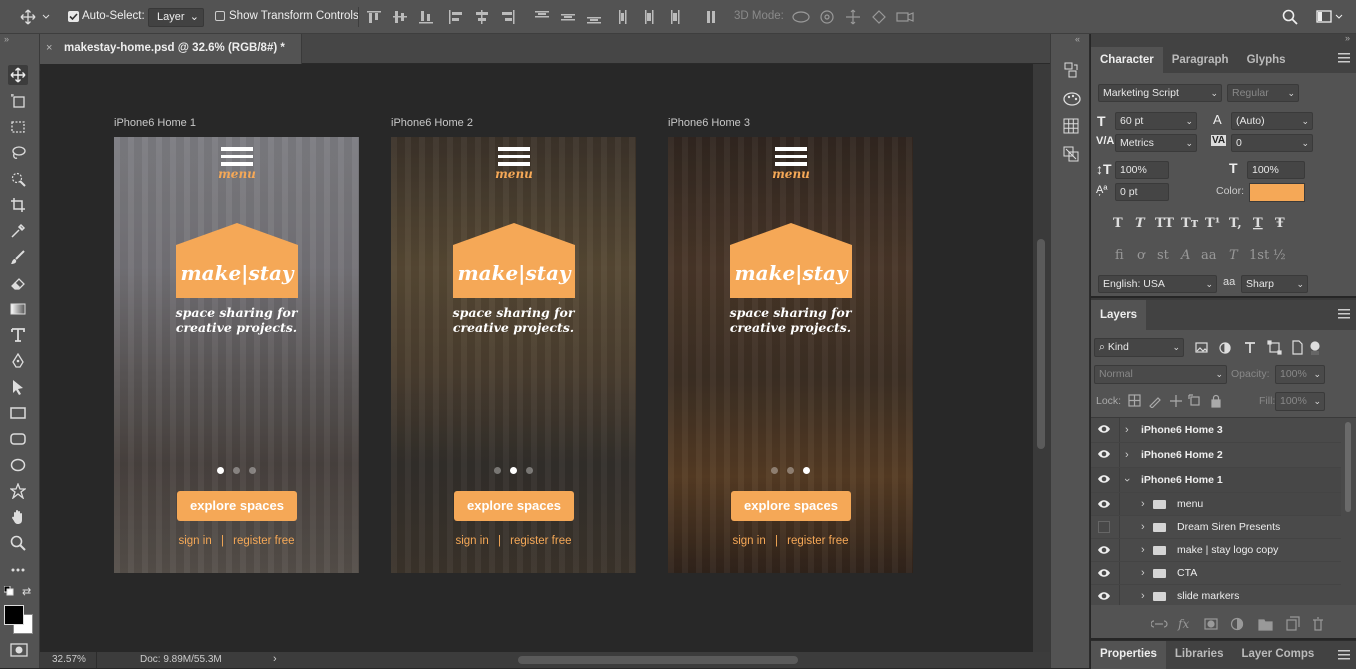  I want to click on move-tool-icon, so click(18, 75).